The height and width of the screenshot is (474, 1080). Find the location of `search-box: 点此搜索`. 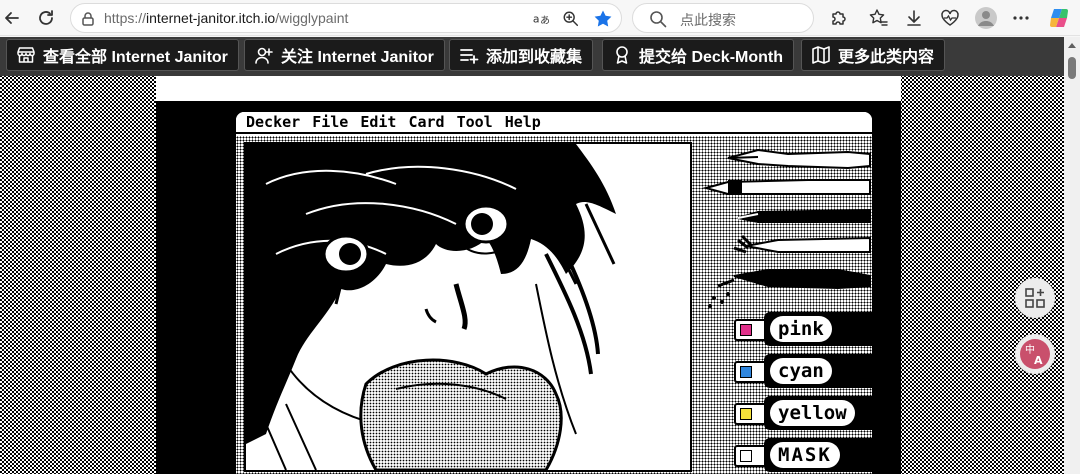

search-box: 点此搜索 is located at coordinates (723, 18).